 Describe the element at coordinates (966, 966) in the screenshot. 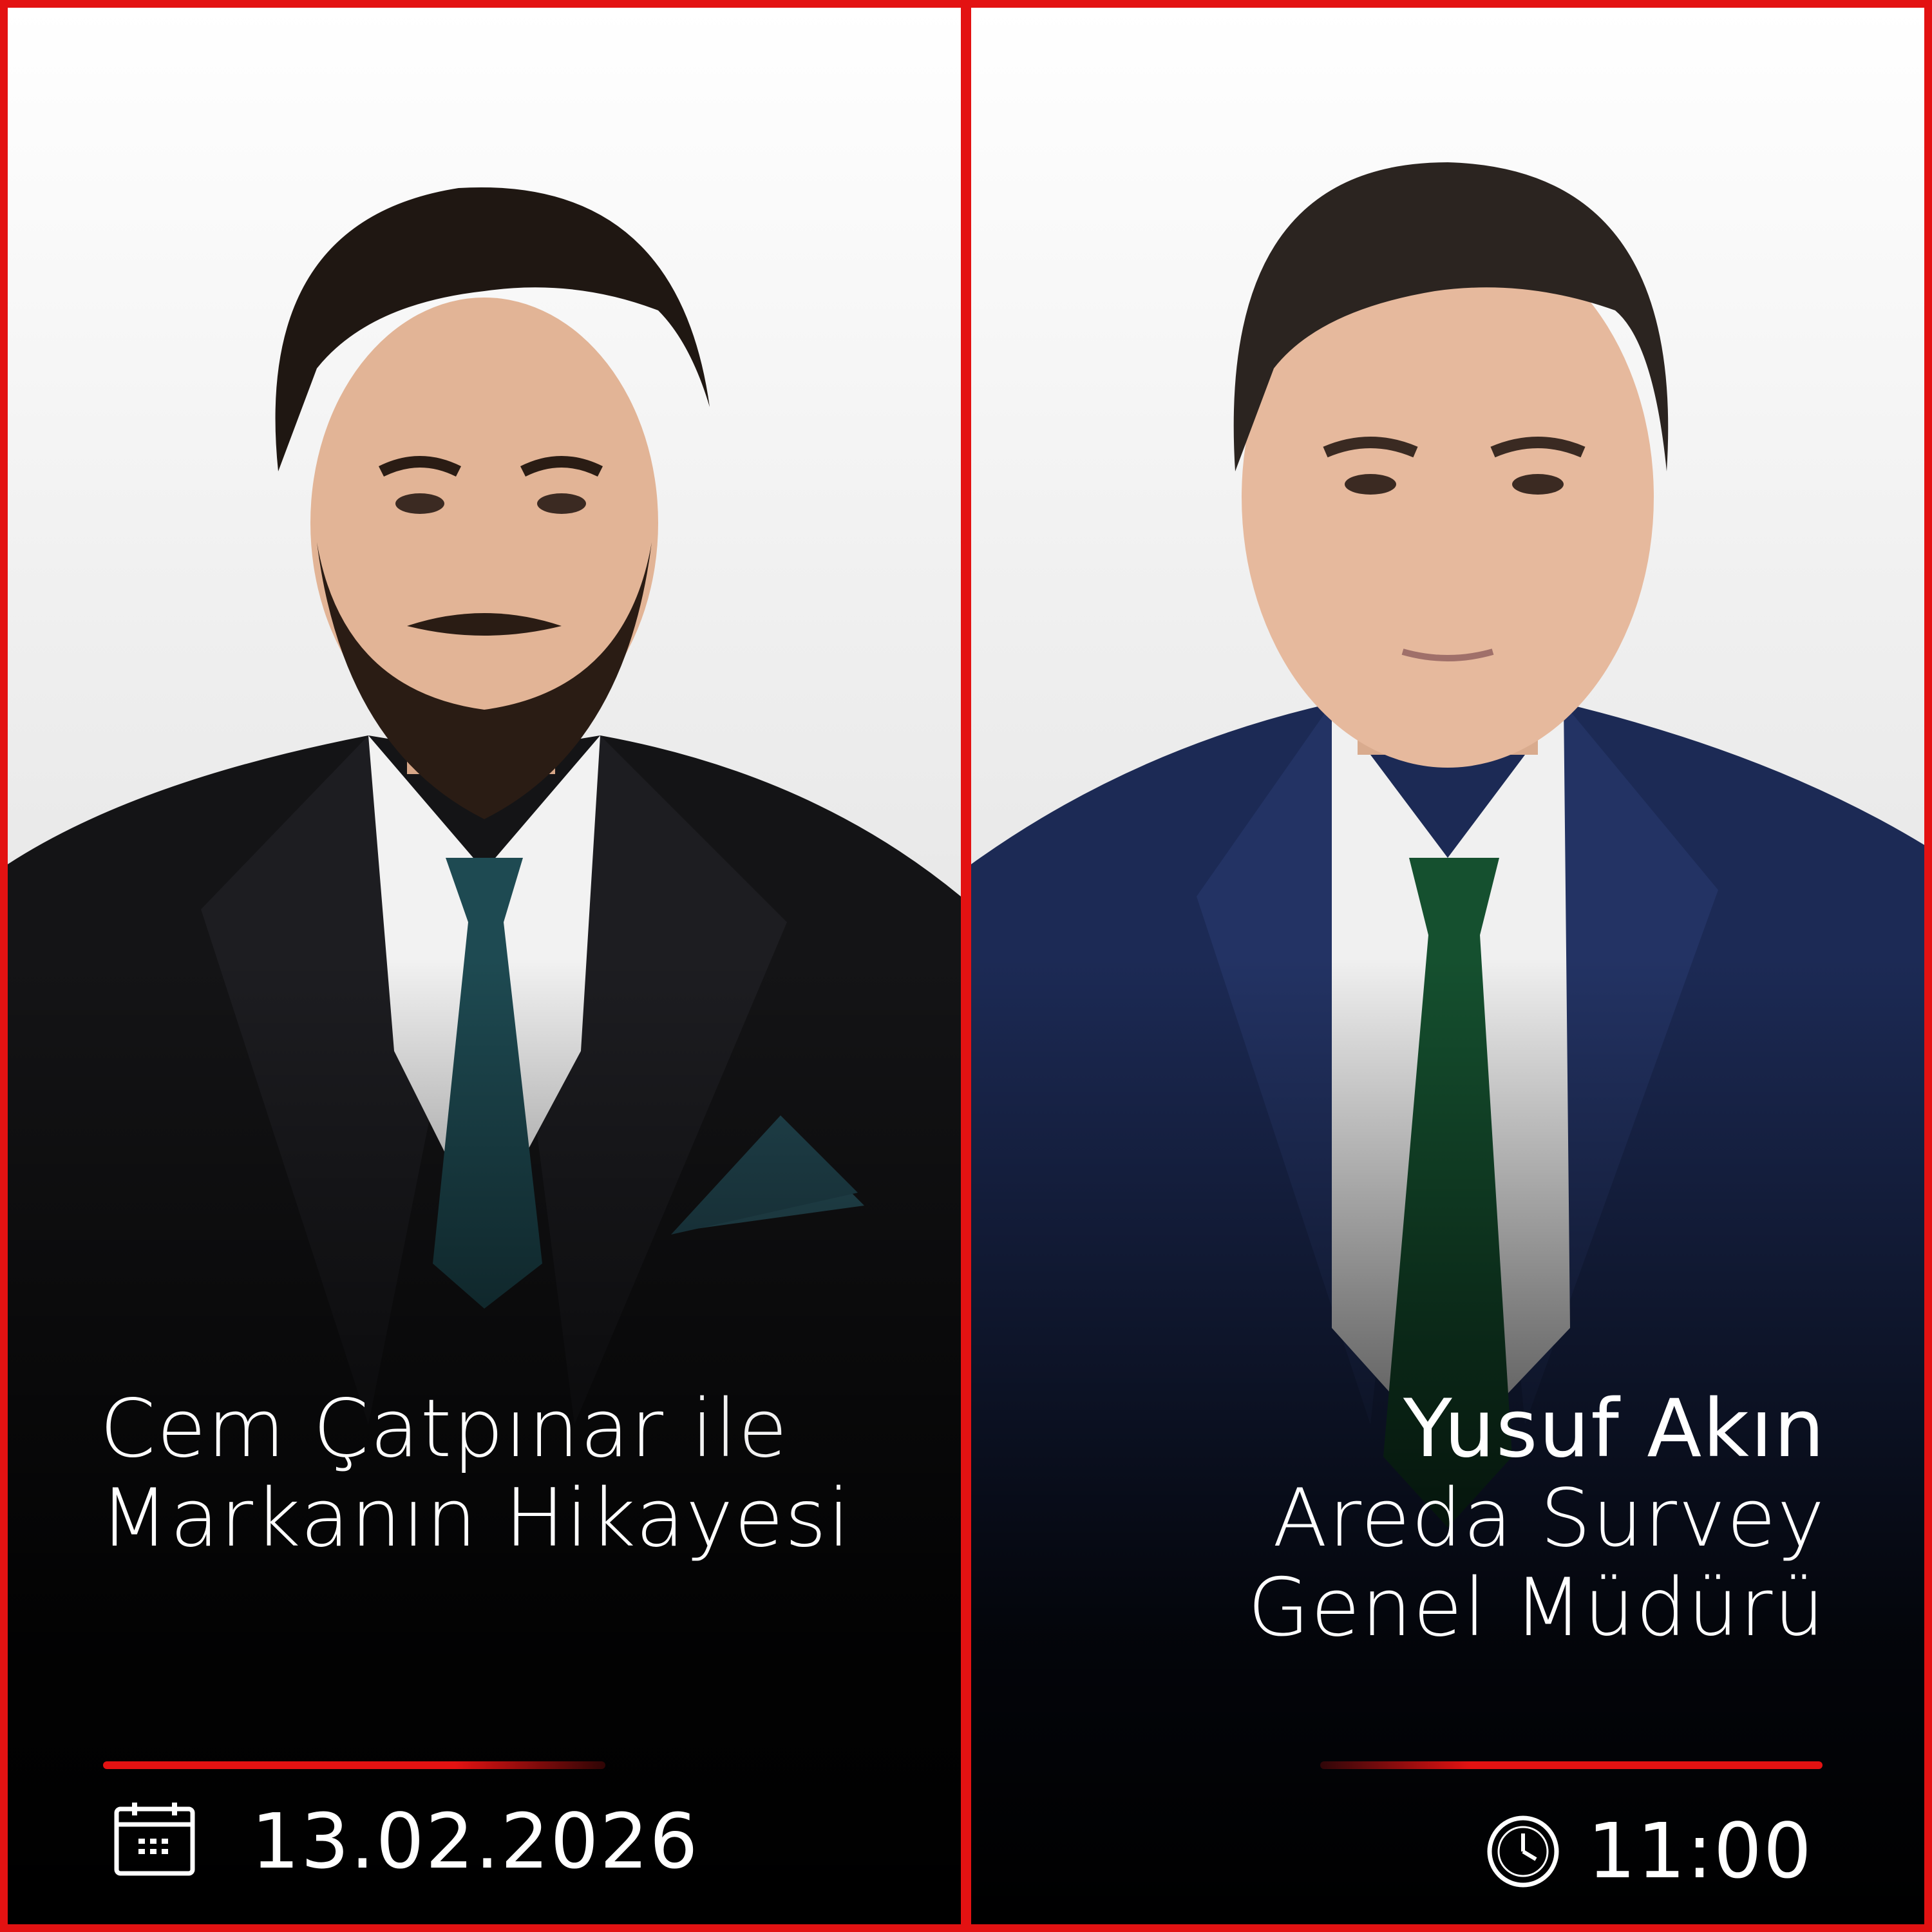

I see `center-divider` at that location.